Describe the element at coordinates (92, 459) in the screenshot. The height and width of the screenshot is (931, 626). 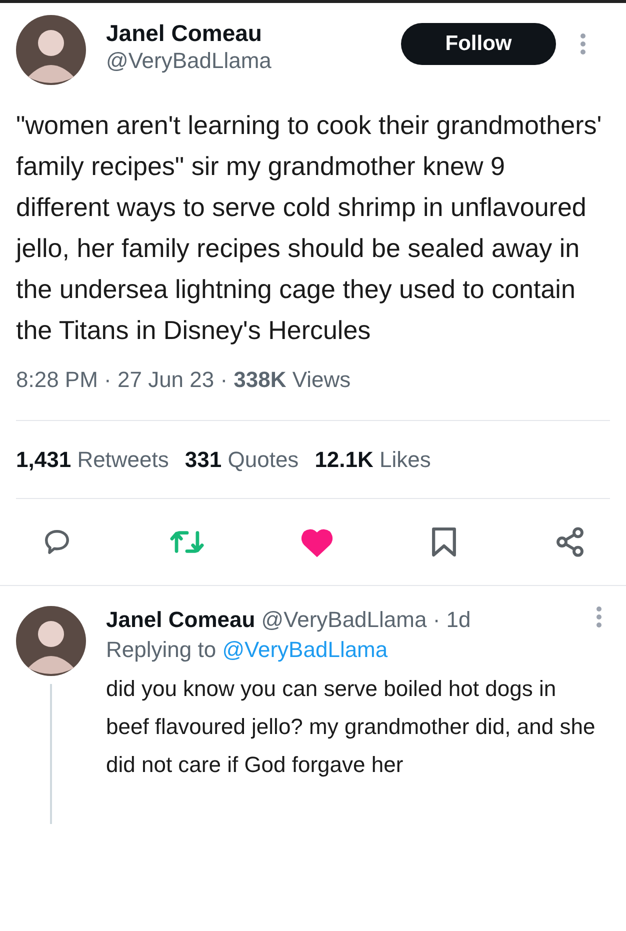
I see `stat-count: 1,431 Retweets` at that location.